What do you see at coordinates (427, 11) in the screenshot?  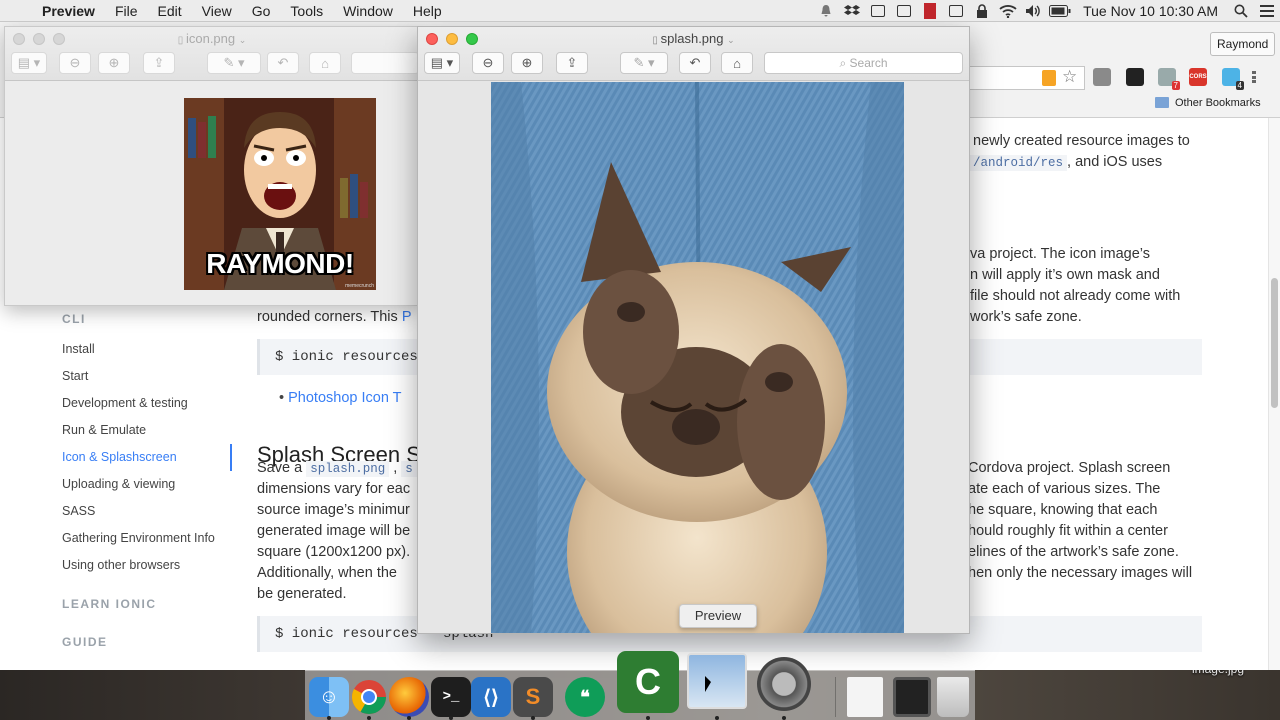 I see `menu-help: Help` at bounding box center [427, 11].